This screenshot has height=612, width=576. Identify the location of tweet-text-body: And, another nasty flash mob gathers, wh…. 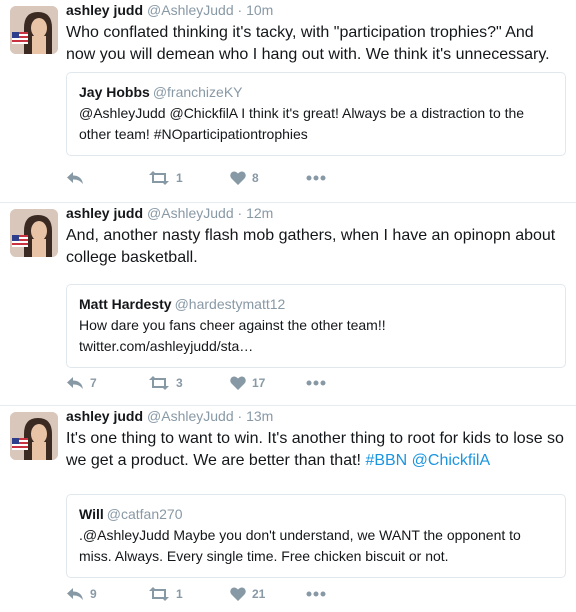
(311, 246).